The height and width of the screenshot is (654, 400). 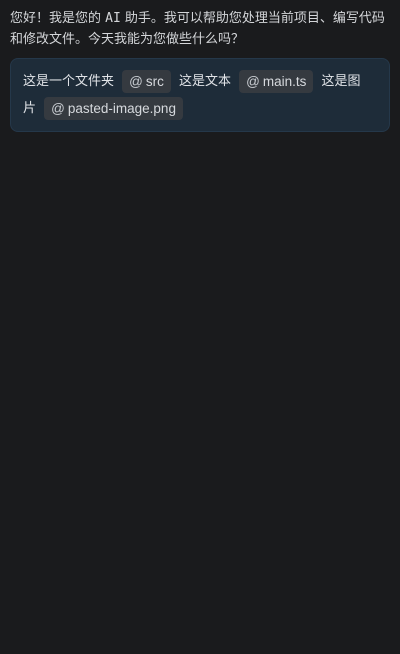 I want to click on mention-chip-folder: @ src, so click(x=146, y=81).